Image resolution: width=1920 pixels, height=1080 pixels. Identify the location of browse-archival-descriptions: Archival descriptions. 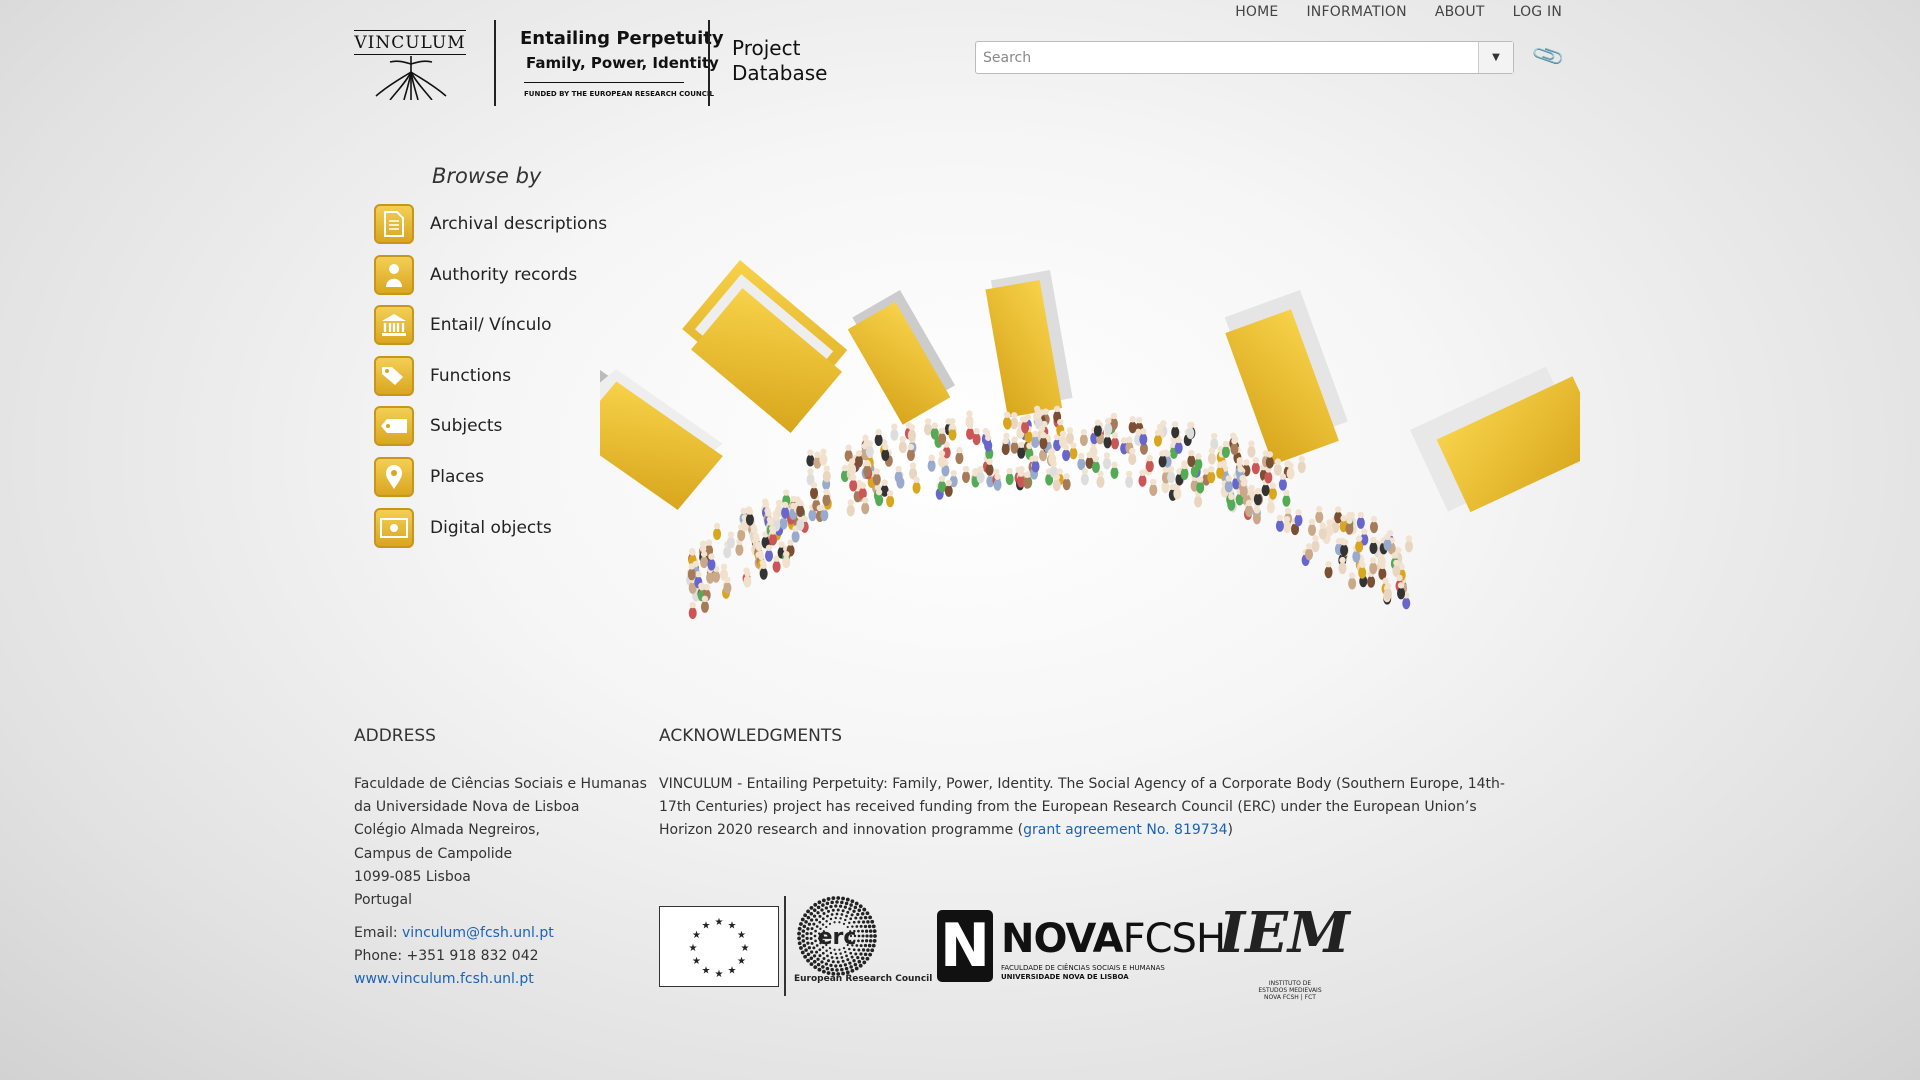
(490, 224).